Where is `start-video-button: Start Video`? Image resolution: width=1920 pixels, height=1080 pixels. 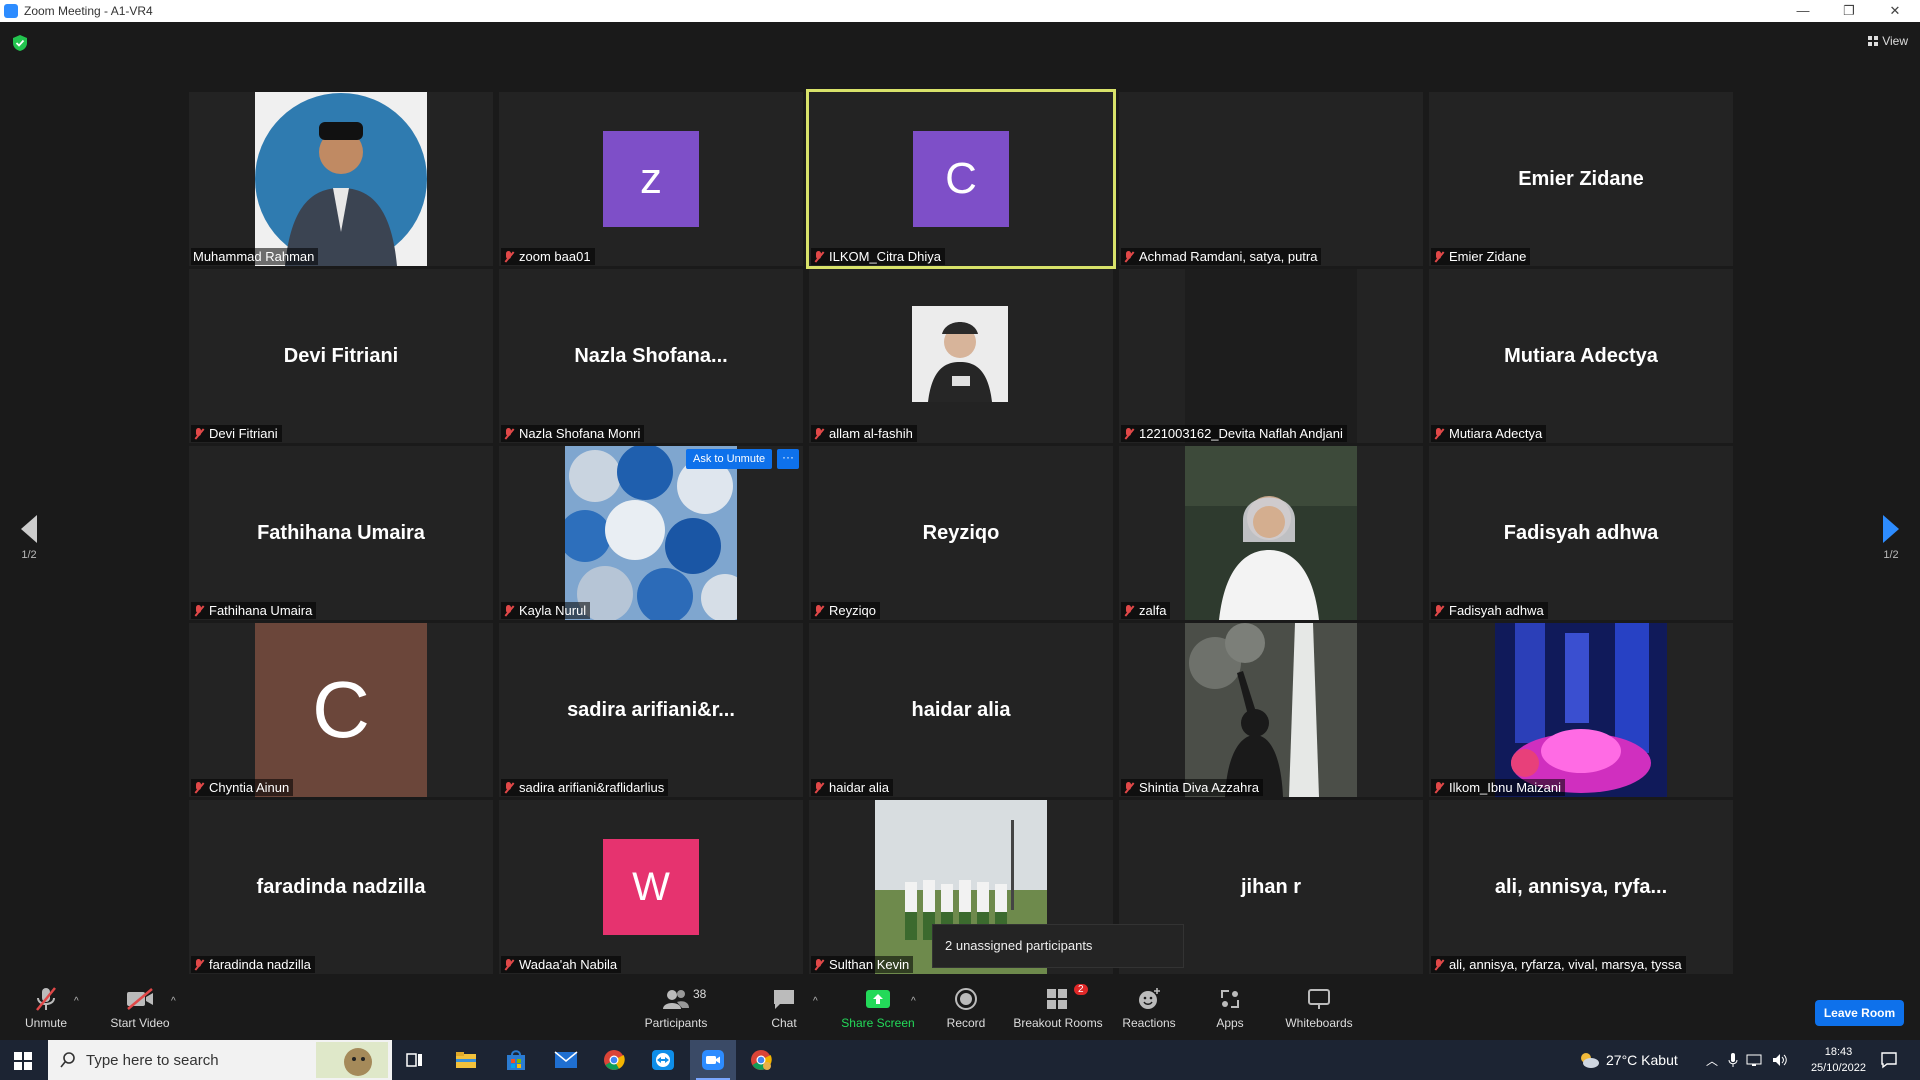
start-video-button: Start Video is located at coordinates (140, 1008).